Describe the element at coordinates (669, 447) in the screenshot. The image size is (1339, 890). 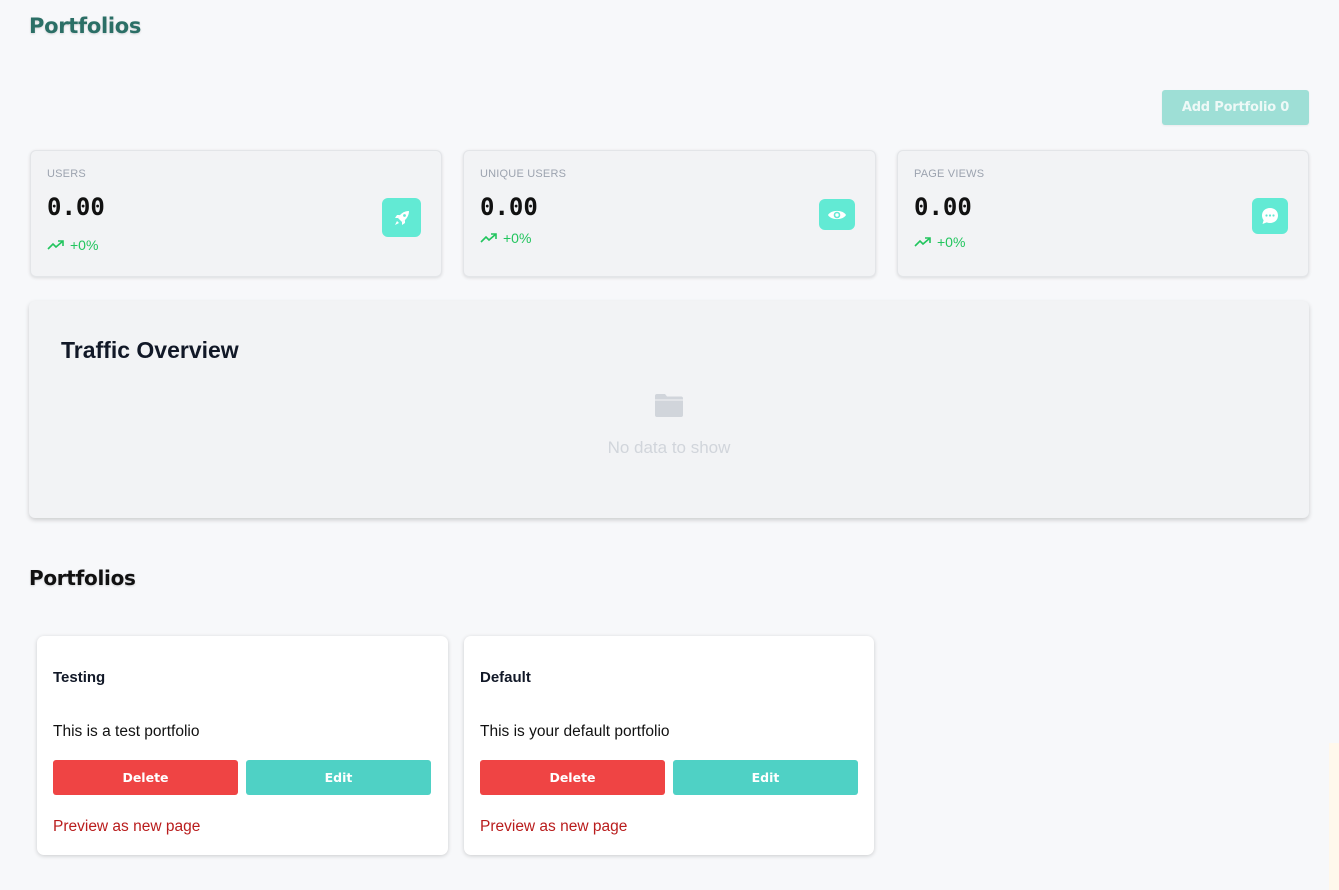
I see `empty-state-text: No data to show` at that location.